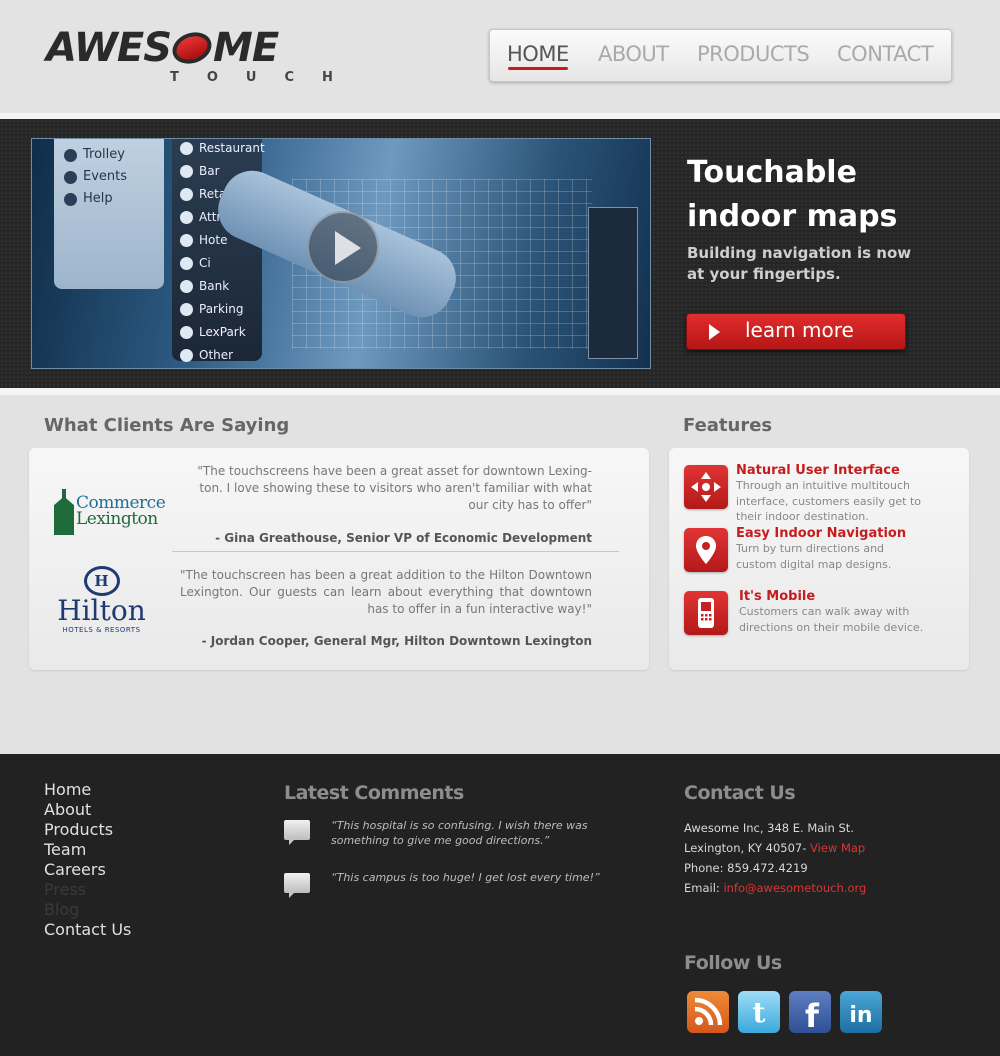 The width and height of the screenshot is (1000, 1056). Describe the element at coordinates (733, 963) in the screenshot. I see `follow-us-heading: Follow Us` at that location.